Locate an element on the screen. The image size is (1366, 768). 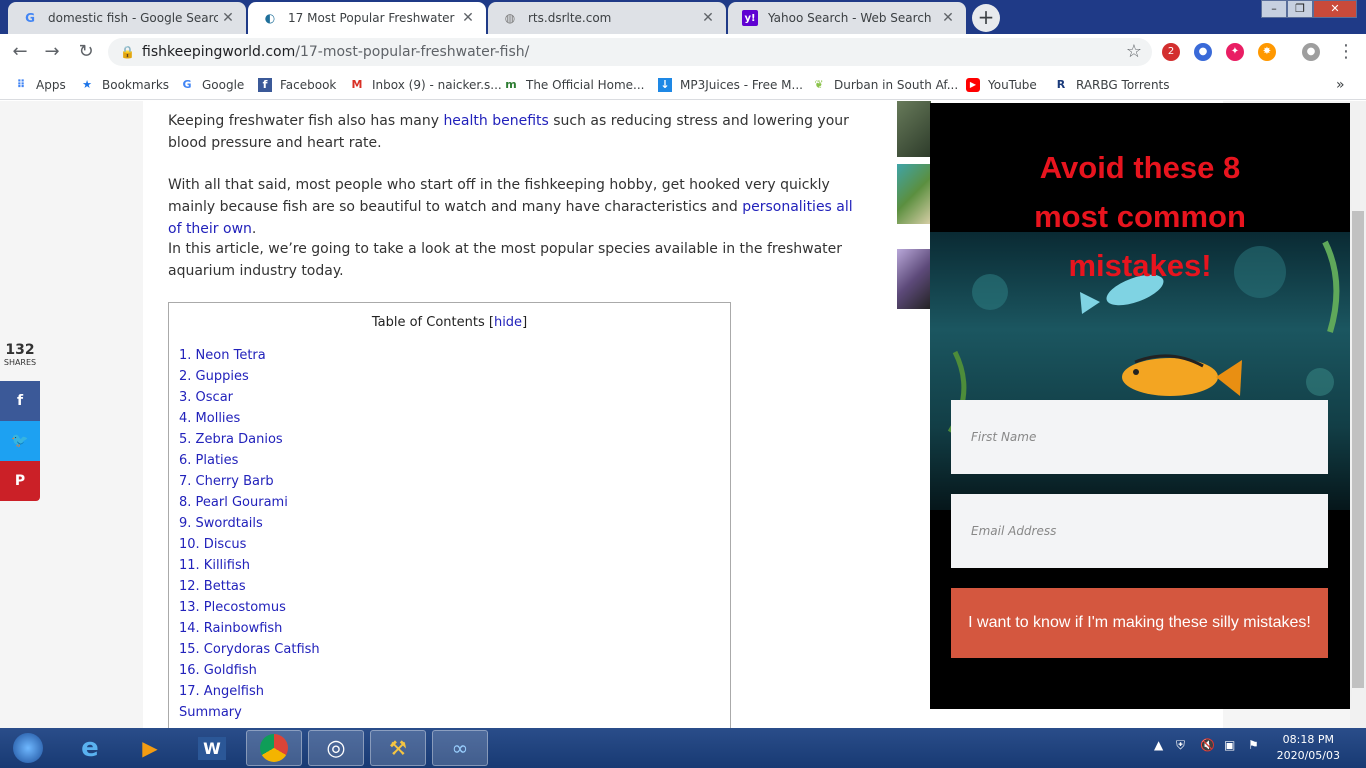
toc-item: 8. Pearl Gourami is located at coordinates (233, 502).